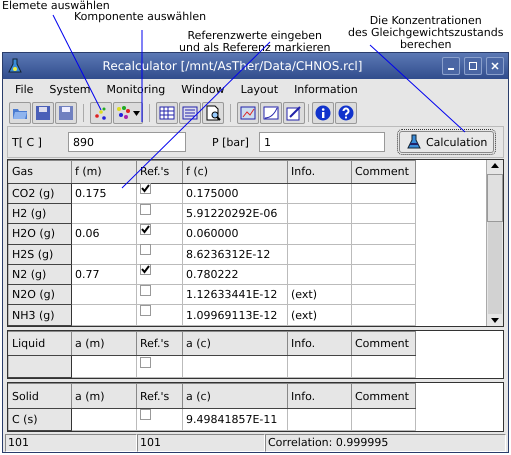 This screenshot has height=455, width=511. What do you see at coordinates (104, 193) in the screenshot?
I see `table-cell: 0.175` at bounding box center [104, 193].